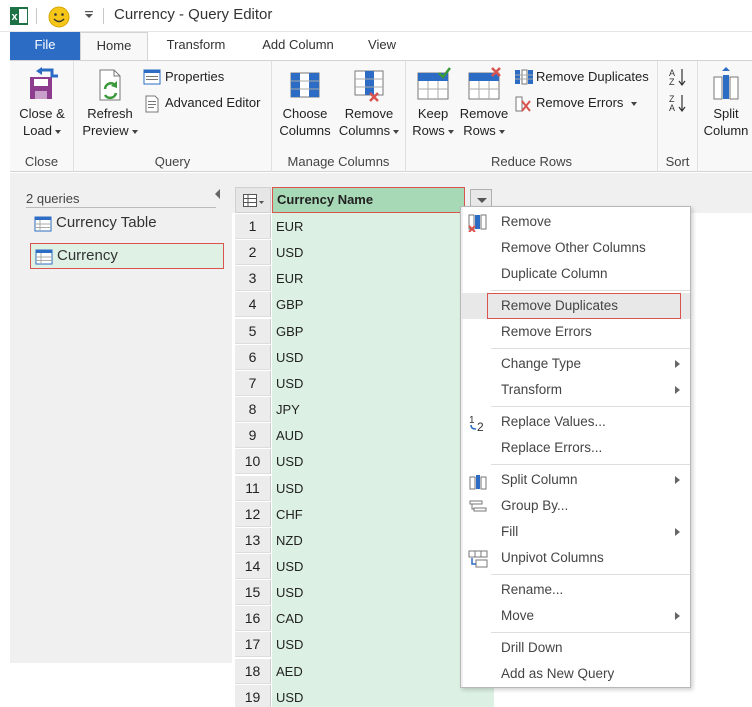  Describe the element at coordinates (152, 77) in the screenshot. I see `properties-icon` at that location.